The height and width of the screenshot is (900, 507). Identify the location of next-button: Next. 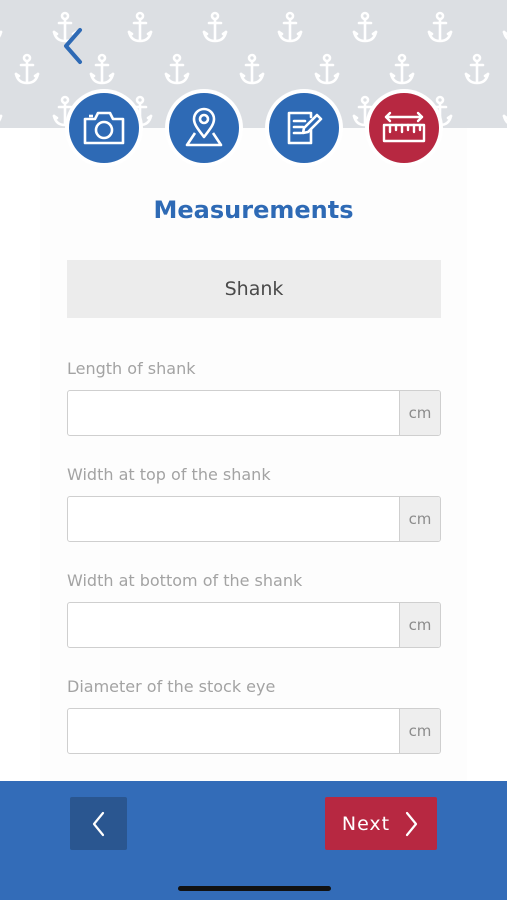
(381, 823).